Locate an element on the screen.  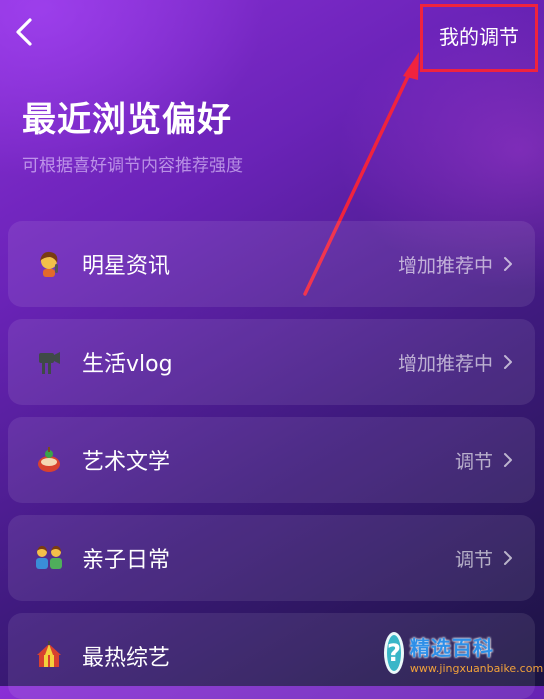
my-adjustment-button: 我的调节 is located at coordinates (479, 38).